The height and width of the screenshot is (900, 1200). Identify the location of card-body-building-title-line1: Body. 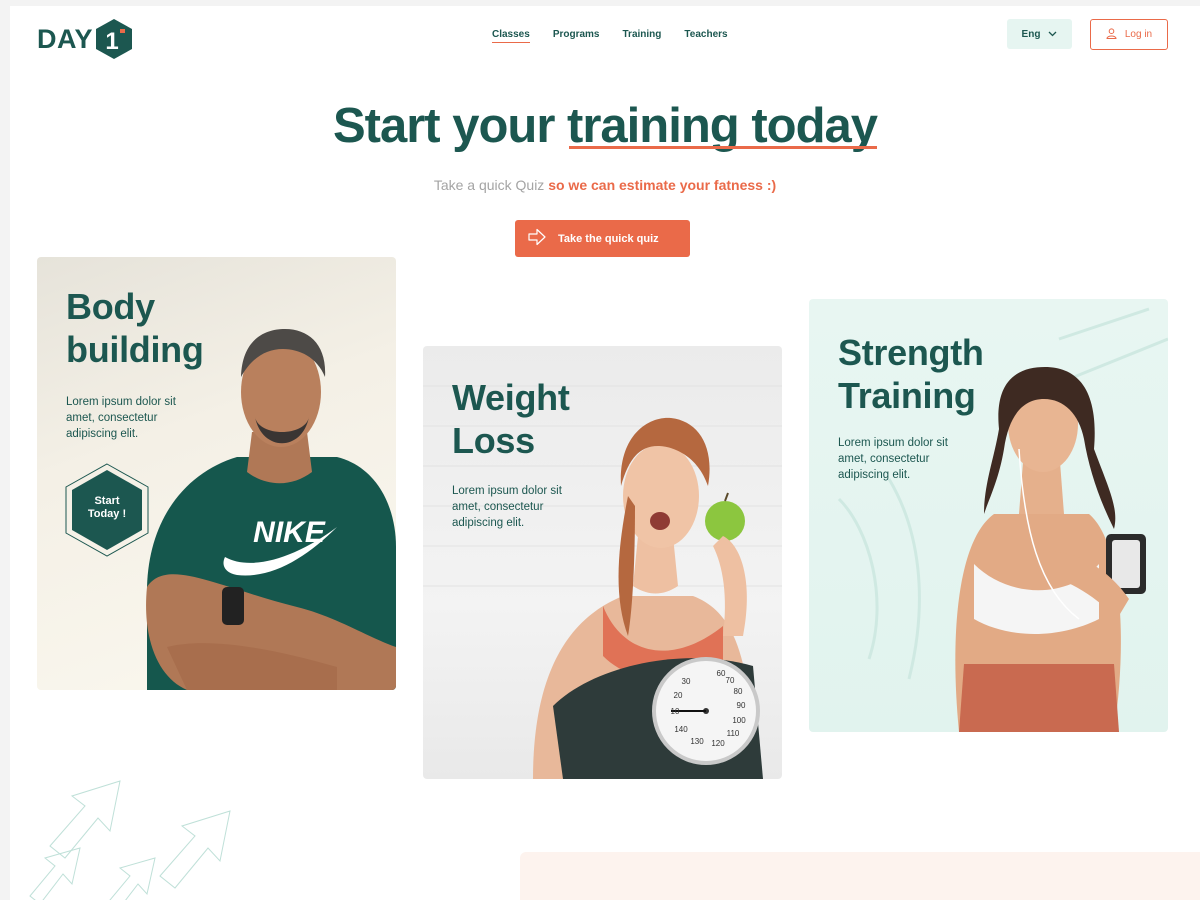
(110, 306).